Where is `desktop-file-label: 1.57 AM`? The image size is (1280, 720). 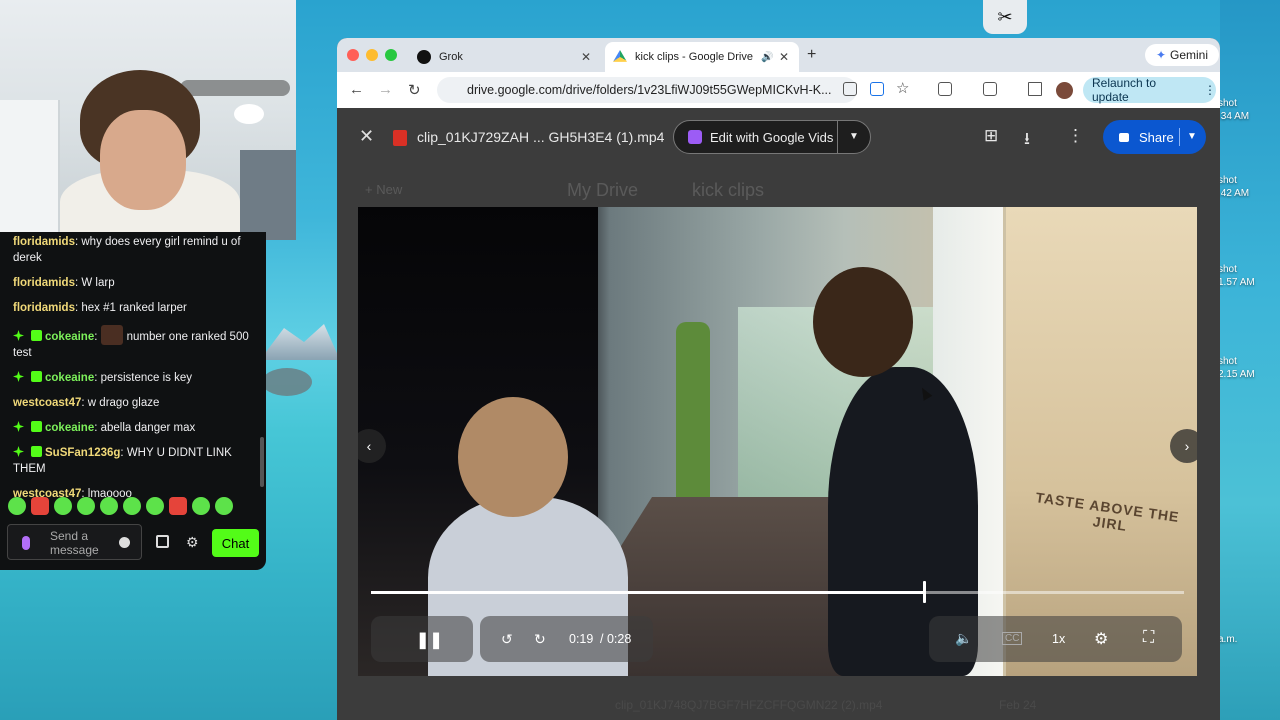 desktop-file-label: 1.57 AM is located at coordinates (1236, 283).